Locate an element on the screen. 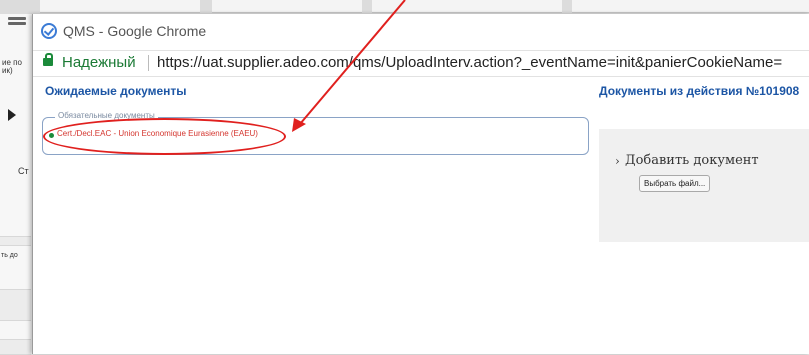 The image size is (809, 355). background-text: ть до is located at coordinates (9, 255).